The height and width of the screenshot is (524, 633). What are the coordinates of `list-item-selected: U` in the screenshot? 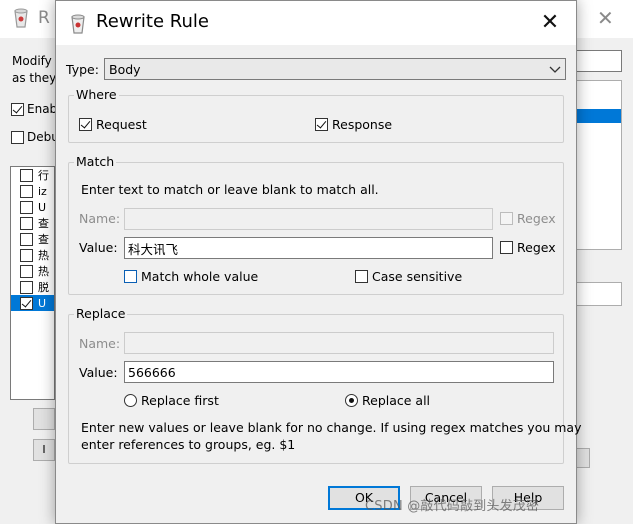 It's located at (32, 303).